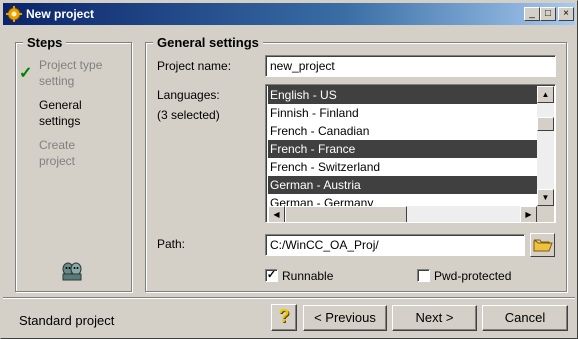  I want to click on language-item: French - Switzerland, so click(402, 167).